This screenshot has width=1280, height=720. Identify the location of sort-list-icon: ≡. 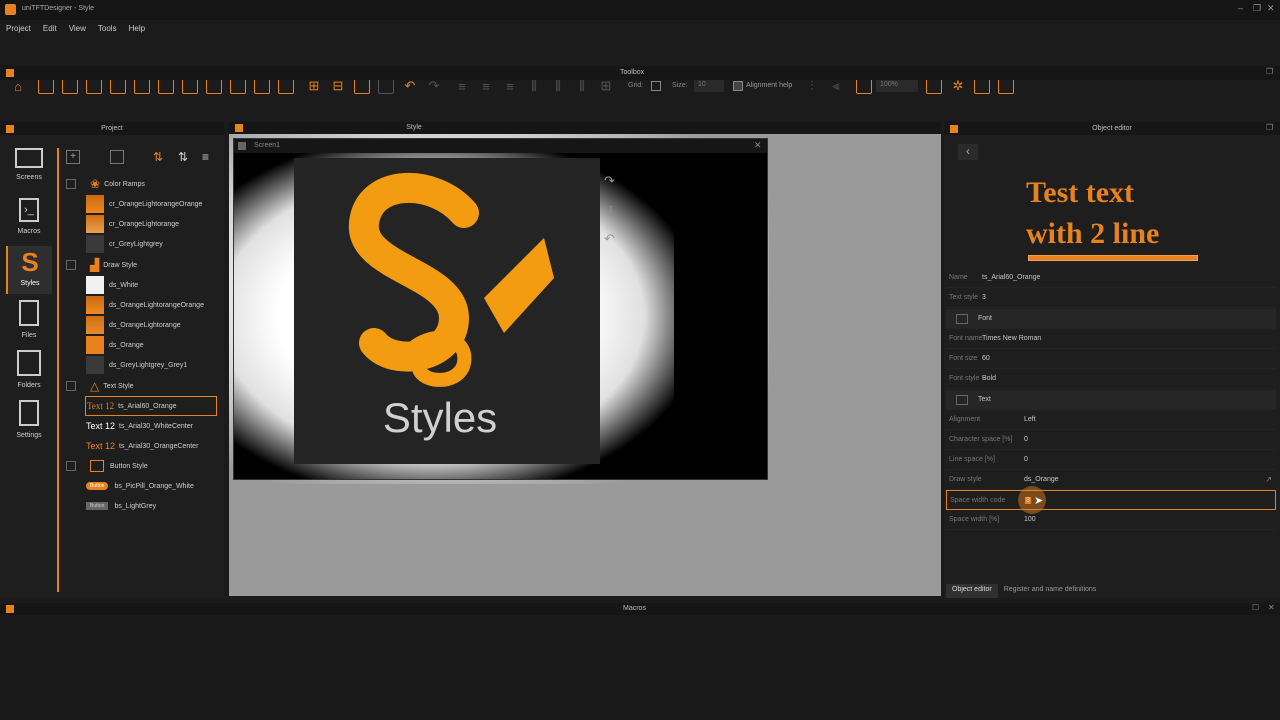
(210, 158).